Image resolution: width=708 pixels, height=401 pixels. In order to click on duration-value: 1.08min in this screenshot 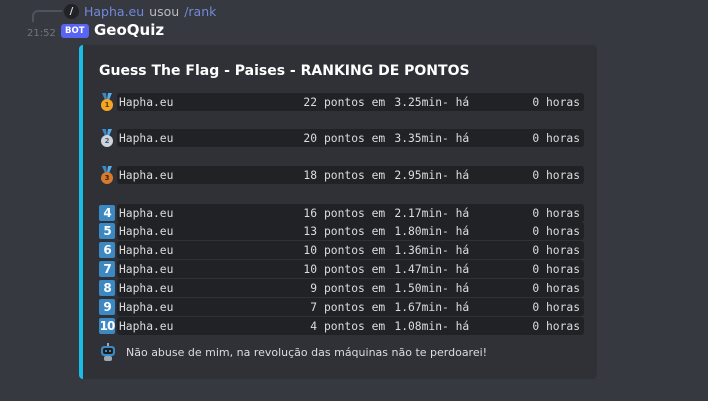, I will do `click(418, 326)`.